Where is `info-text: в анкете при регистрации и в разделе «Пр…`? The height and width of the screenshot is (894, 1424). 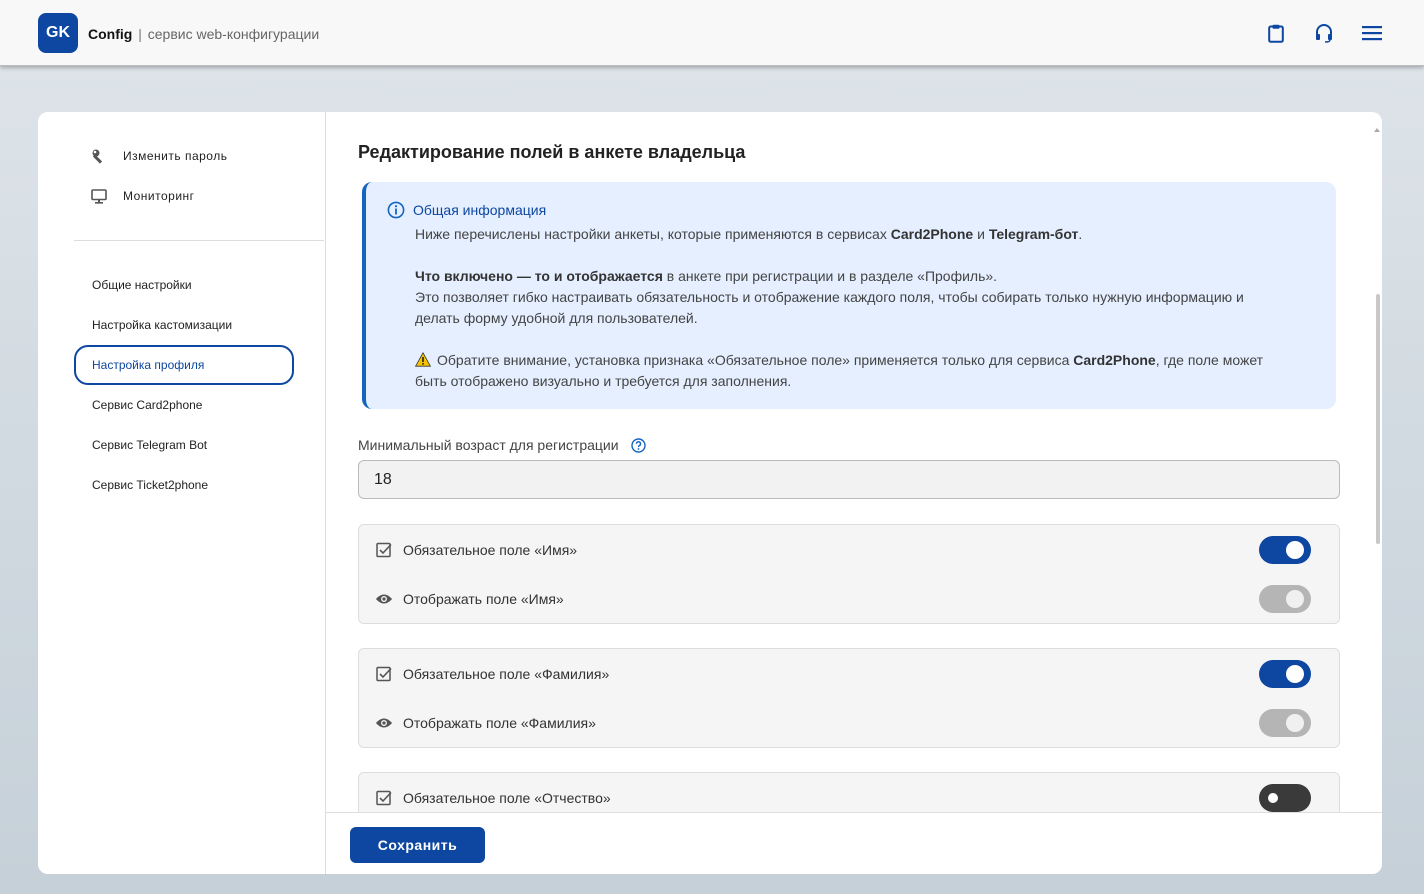
info-text: в анкете при регистрации и в разделе «Пр… is located at coordinates (830, 276).